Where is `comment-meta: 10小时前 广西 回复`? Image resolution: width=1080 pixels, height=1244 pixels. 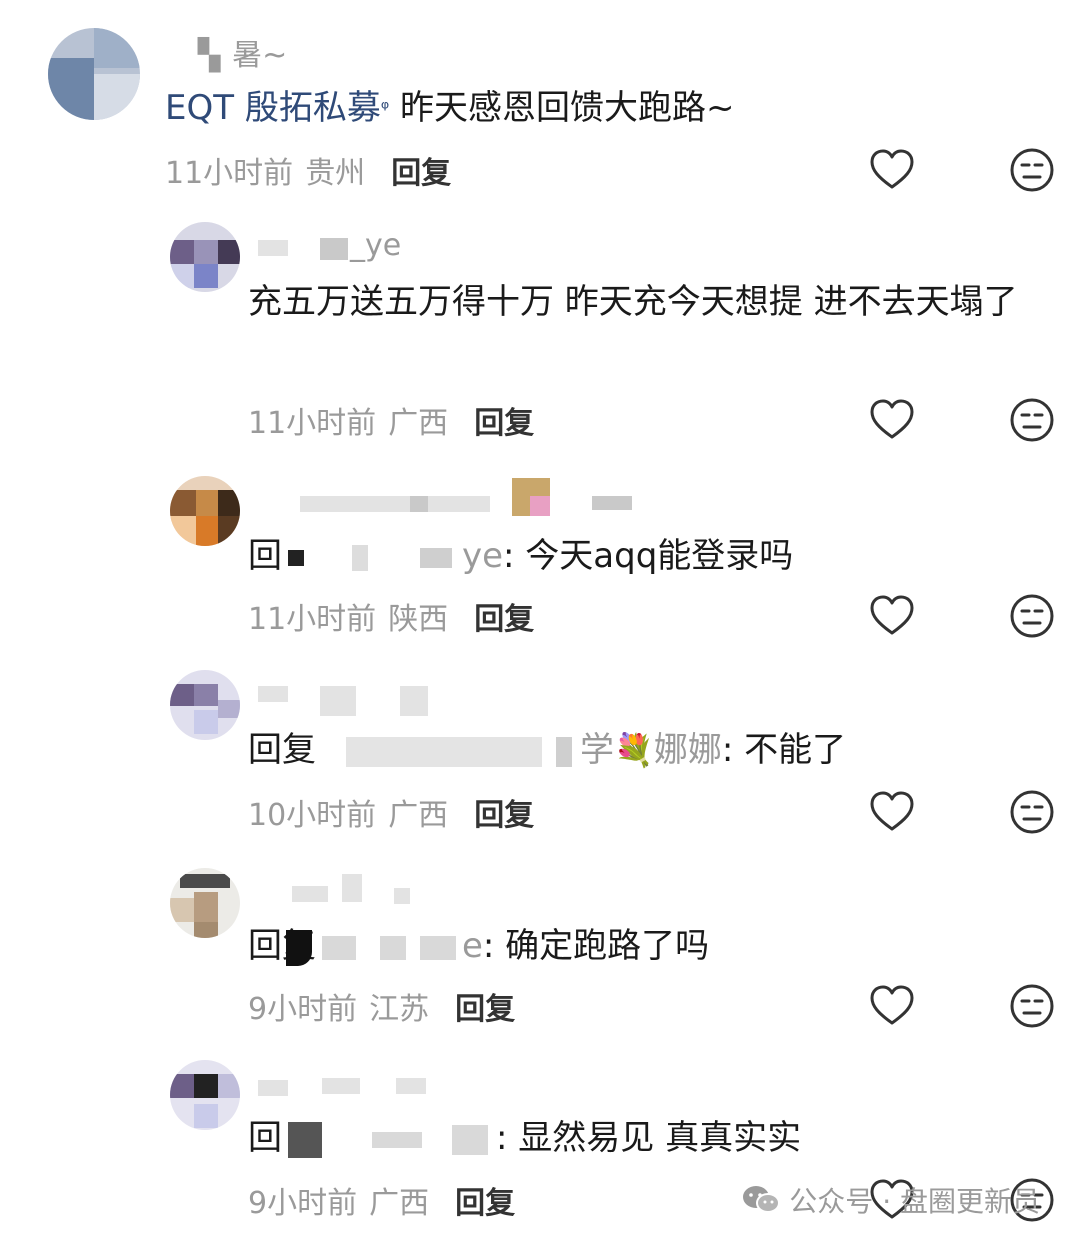 comment-meta: 10小时前 广西 回复 is located at coordinates (391, 812).